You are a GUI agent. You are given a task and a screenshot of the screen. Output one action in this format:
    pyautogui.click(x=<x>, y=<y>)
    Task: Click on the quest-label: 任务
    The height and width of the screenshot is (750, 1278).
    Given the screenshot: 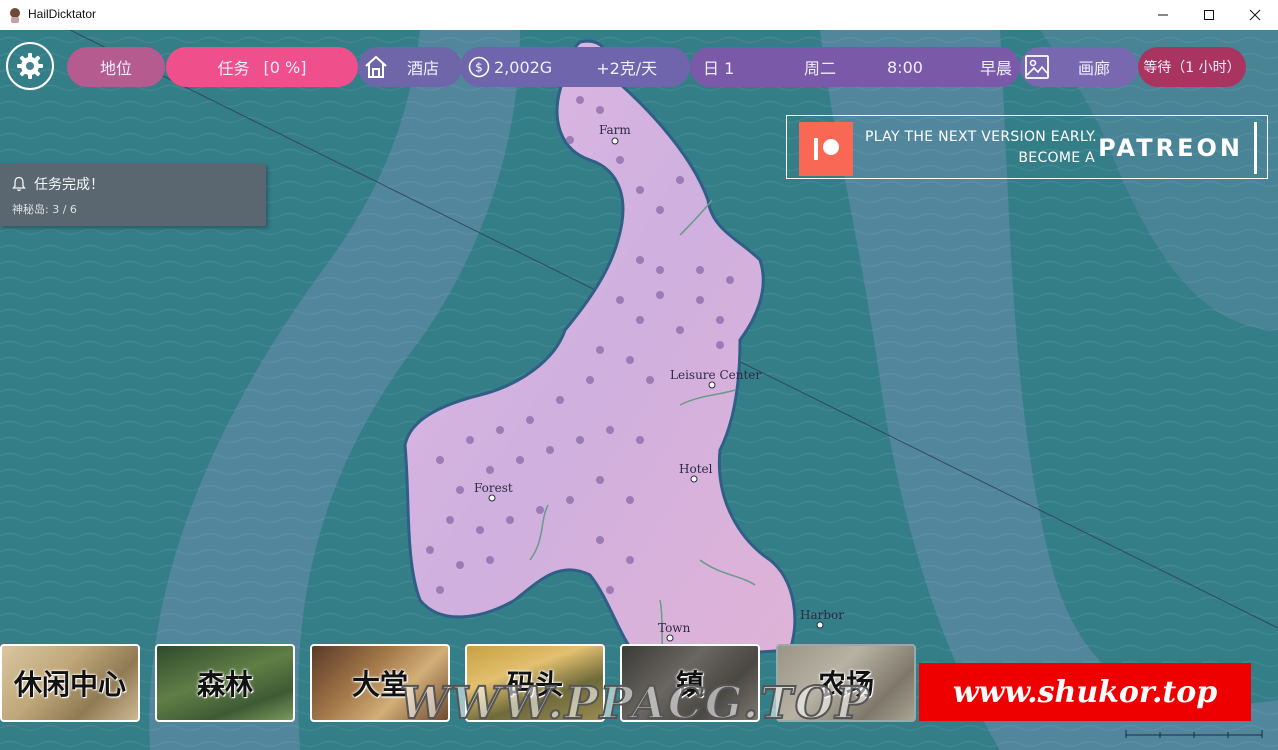 What is the action you would take?
    pyautogui.click(x=233, y=68)
    